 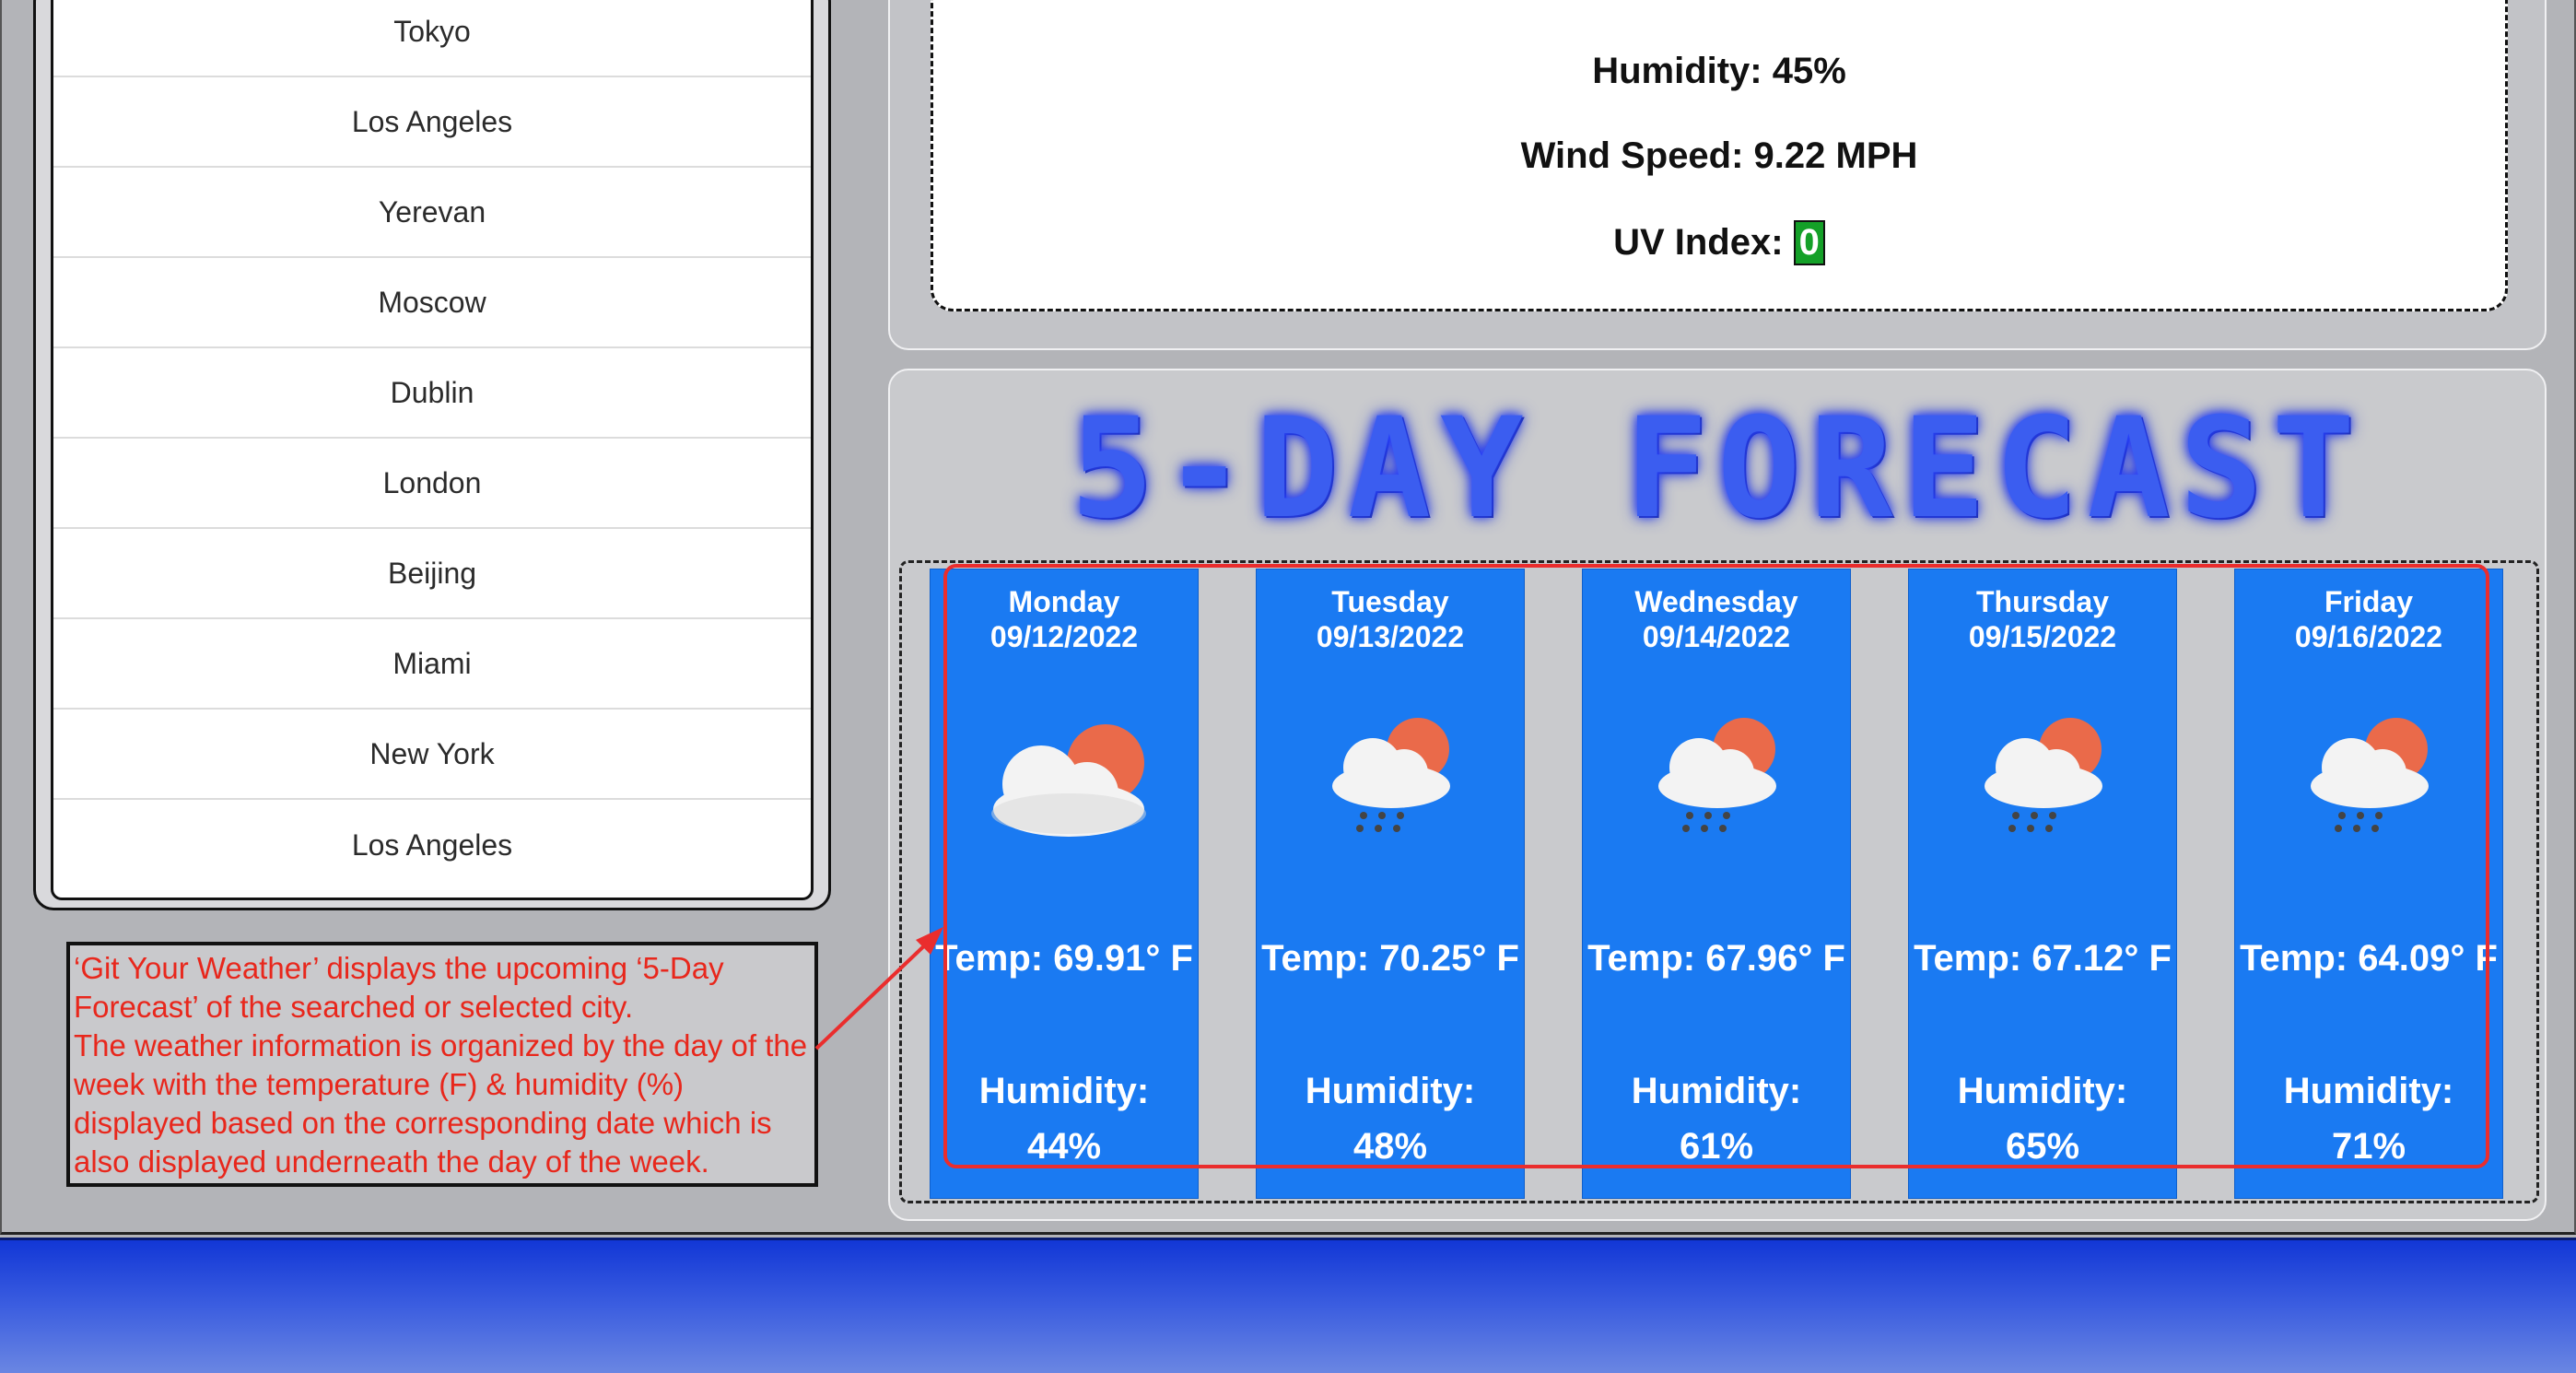 What do you see at coordinates (1390, 601) in the screenshot?
I see `forecast-day: Tuesday` at bounding box center [1390, 601].